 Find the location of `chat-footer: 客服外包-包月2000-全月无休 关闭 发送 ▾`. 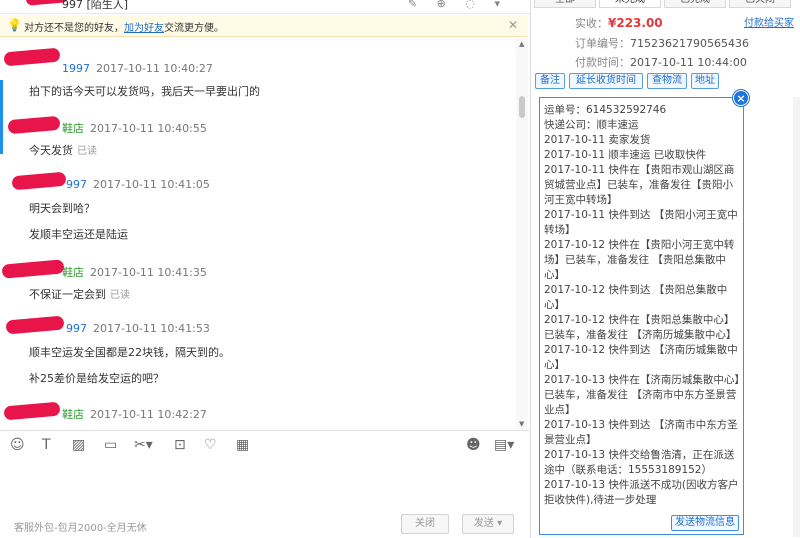

chat-footer: 客服外包-包月2000-全月无休 关闭 发送 ▾ is located at coordinates (265, 523).